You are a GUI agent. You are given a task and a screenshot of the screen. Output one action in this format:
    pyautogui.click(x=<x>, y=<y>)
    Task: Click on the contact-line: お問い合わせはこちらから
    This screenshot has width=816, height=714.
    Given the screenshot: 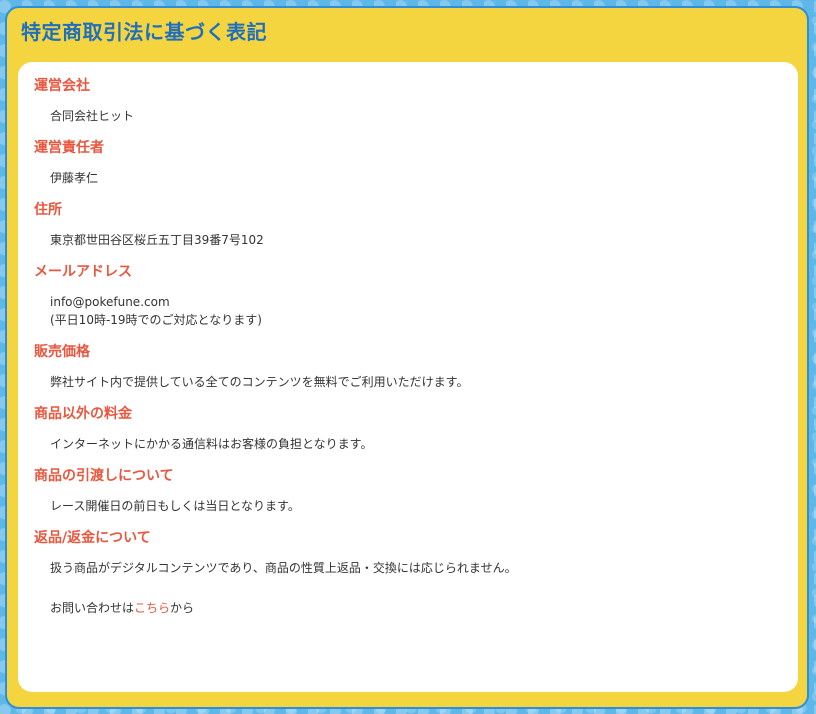 What is the action you would take?
    pyautogui.click(x=408, y=608)
    